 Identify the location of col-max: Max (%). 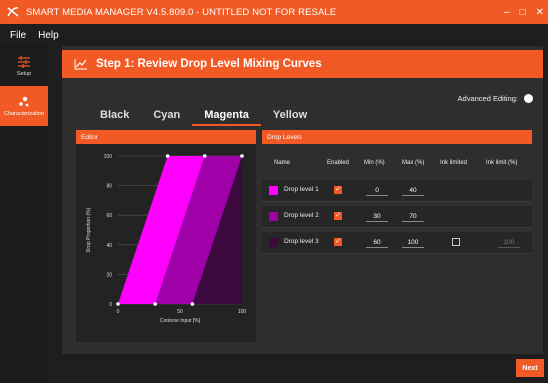
(413, 163).